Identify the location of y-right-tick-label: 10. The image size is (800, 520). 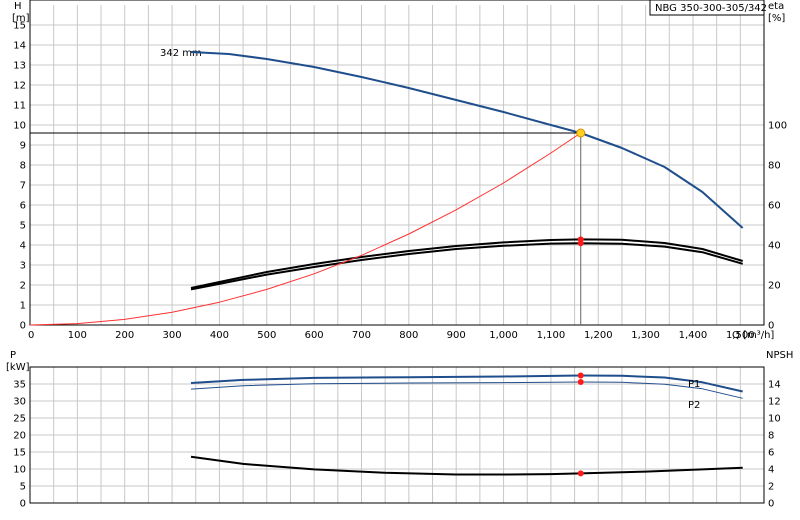
(774, 419).